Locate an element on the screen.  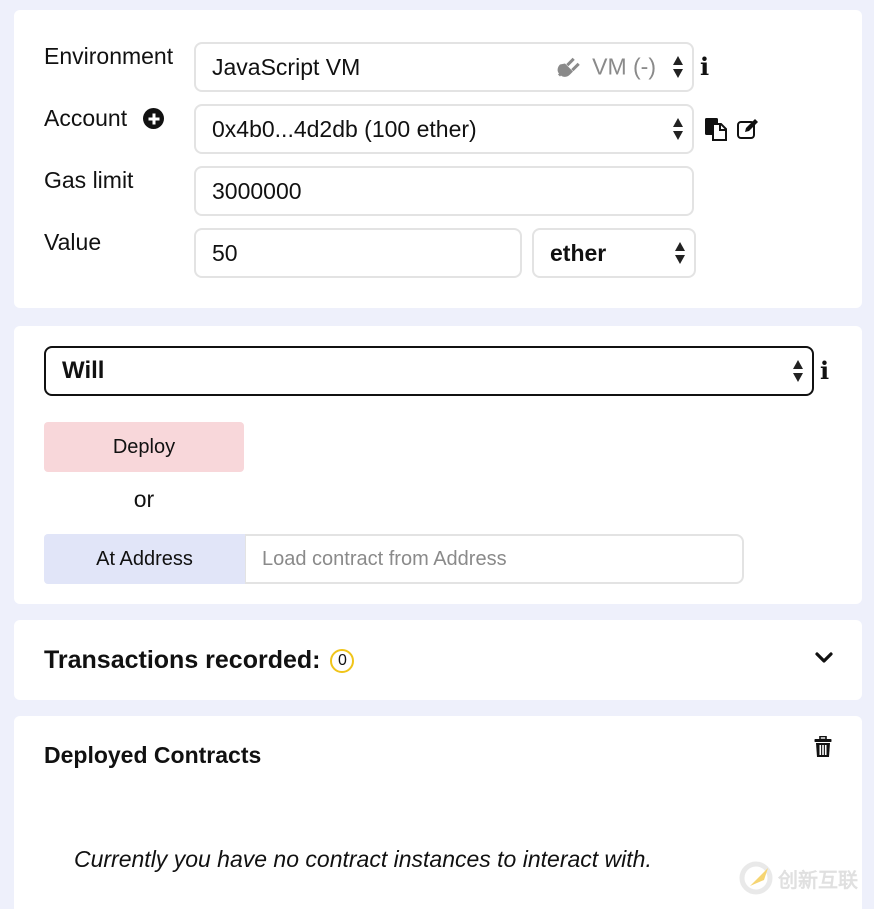
transactions-recorded-panel: Transactions recorded: 0 is located at coordinates (438, 660).